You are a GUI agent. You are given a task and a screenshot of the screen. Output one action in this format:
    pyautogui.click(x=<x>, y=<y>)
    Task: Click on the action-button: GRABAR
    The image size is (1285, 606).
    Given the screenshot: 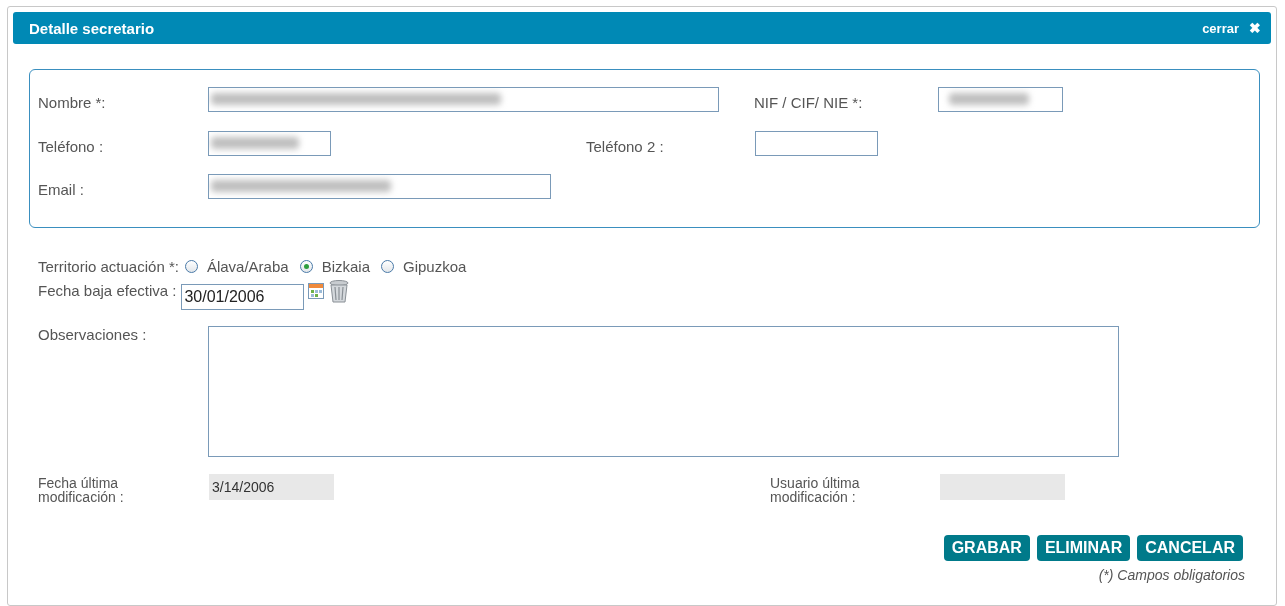 What is the action you would take?
    pyautogui.click(x=986, y=548)
    